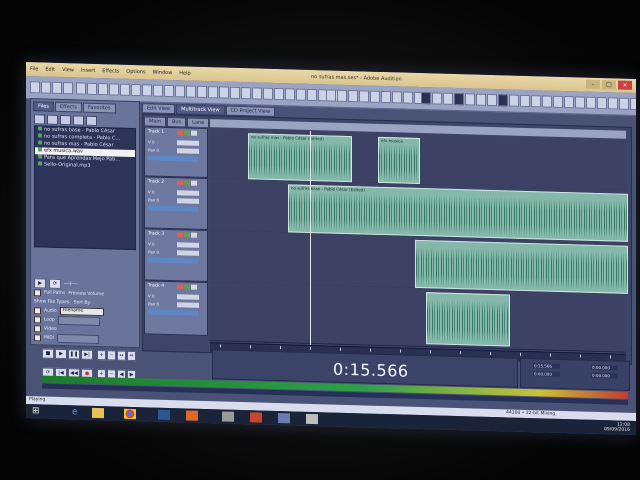  Describe the element at coordinates (91, 120) in the screenshot. I see `edit-file-icon` at that location.